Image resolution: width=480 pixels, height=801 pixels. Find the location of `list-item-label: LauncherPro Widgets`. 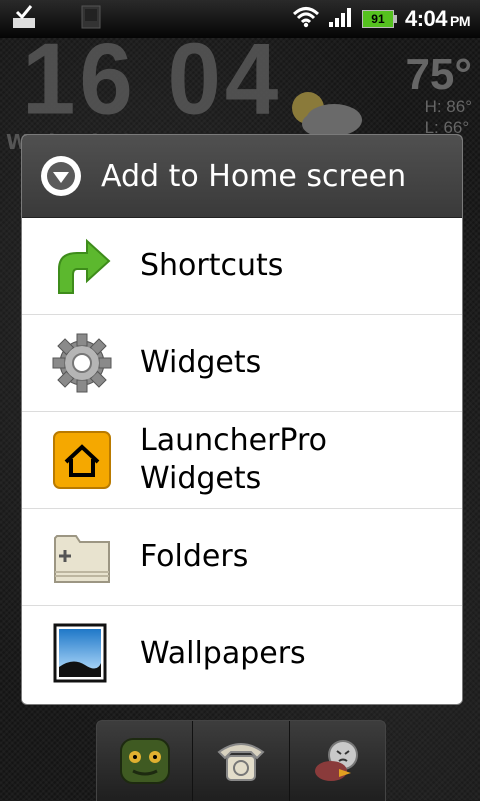

list-item-label: LauncherPro Widgets is located at coordinates (234, 459).